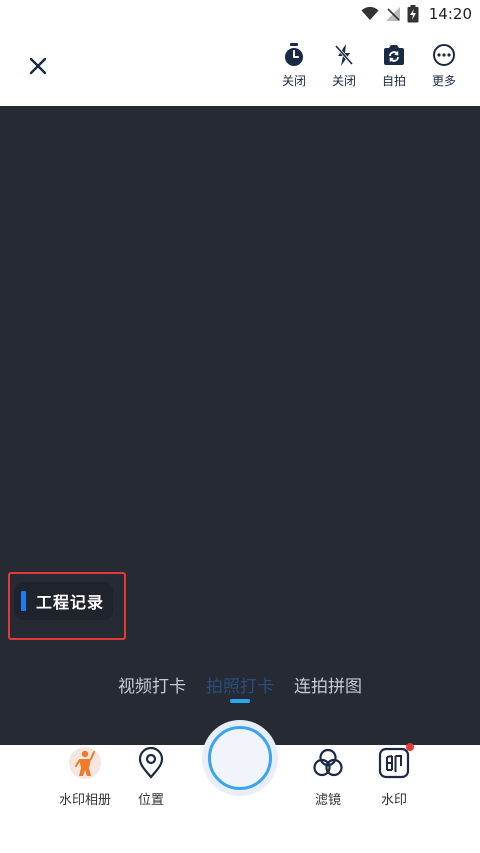 This screenshot has width=480, height=853. Describe the element at coordinates (410, 747) in the screenshot. I see `watermark-badge-dot` at that location.